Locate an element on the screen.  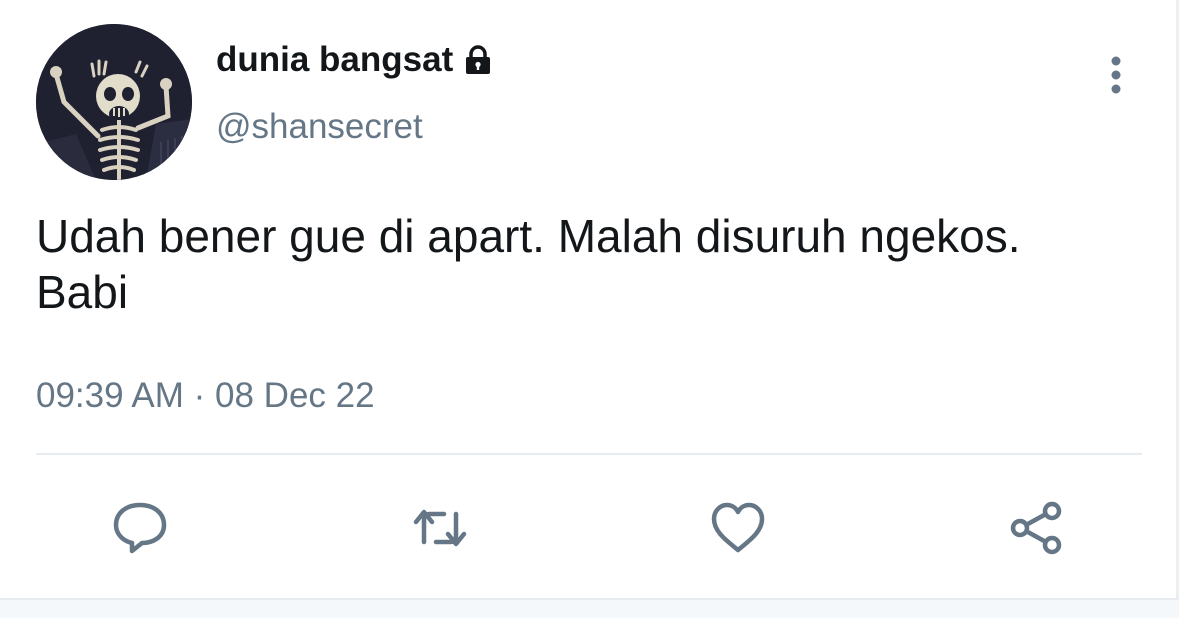
vertical-ellipsis-icon is located at coordinates (1116, 75).